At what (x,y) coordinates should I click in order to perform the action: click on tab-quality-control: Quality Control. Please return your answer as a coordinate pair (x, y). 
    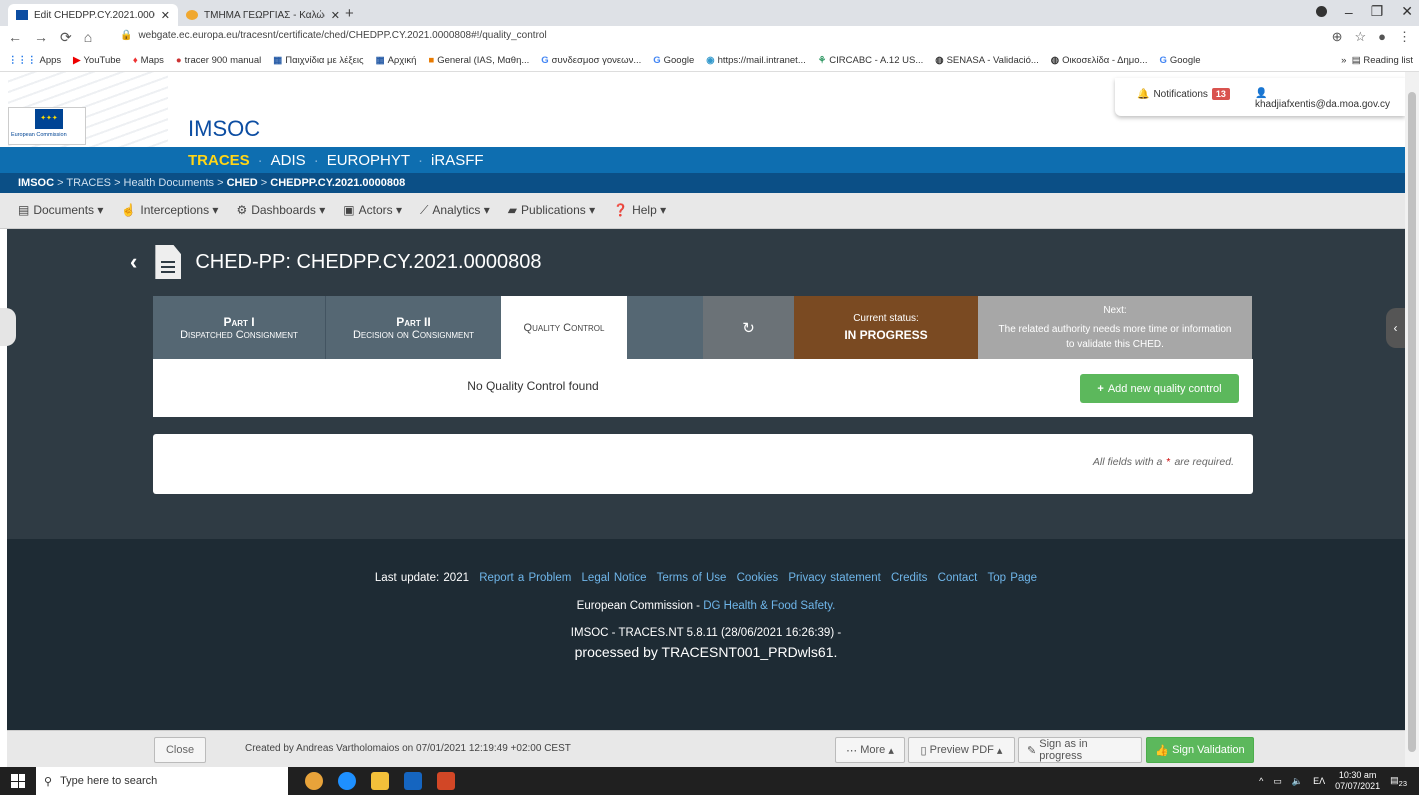
    Looking at the image, I should click on (564, 327).